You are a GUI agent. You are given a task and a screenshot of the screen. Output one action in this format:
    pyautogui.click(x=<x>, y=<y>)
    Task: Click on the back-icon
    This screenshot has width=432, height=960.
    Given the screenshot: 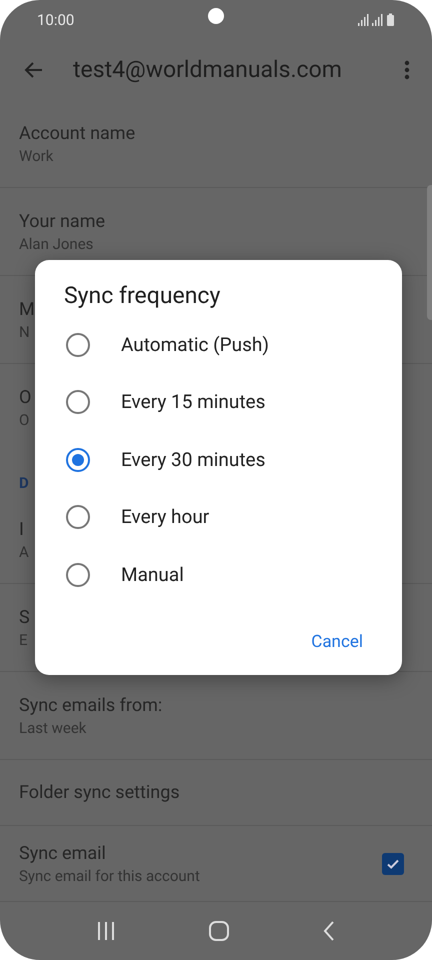 What is the action you would take?
    pyautogui.click(x=329, y=931)
    